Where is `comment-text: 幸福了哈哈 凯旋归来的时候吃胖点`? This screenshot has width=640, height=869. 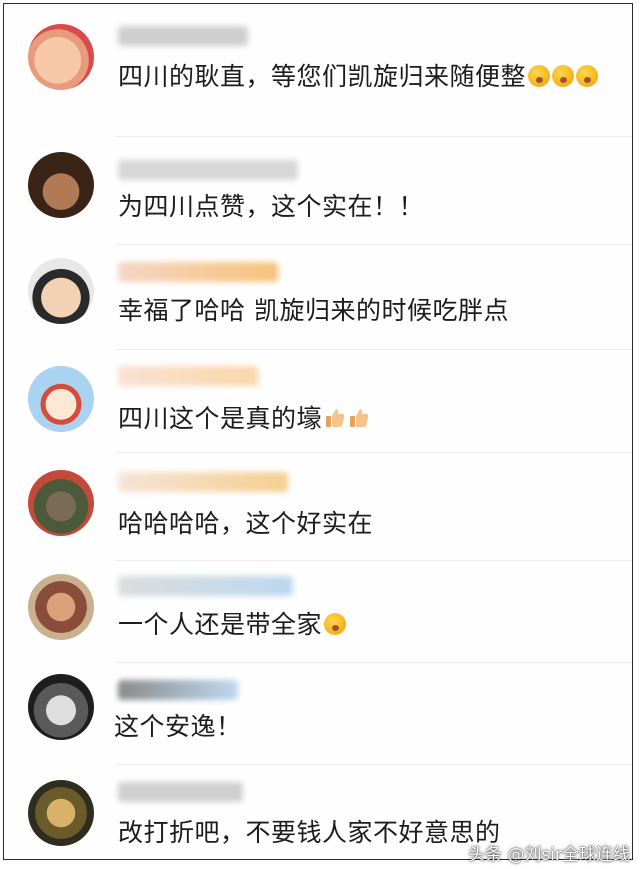 comment-text: 幸福了哈哈 凯旋归来的时候吃胖点 is located at coordinates (313, 310).